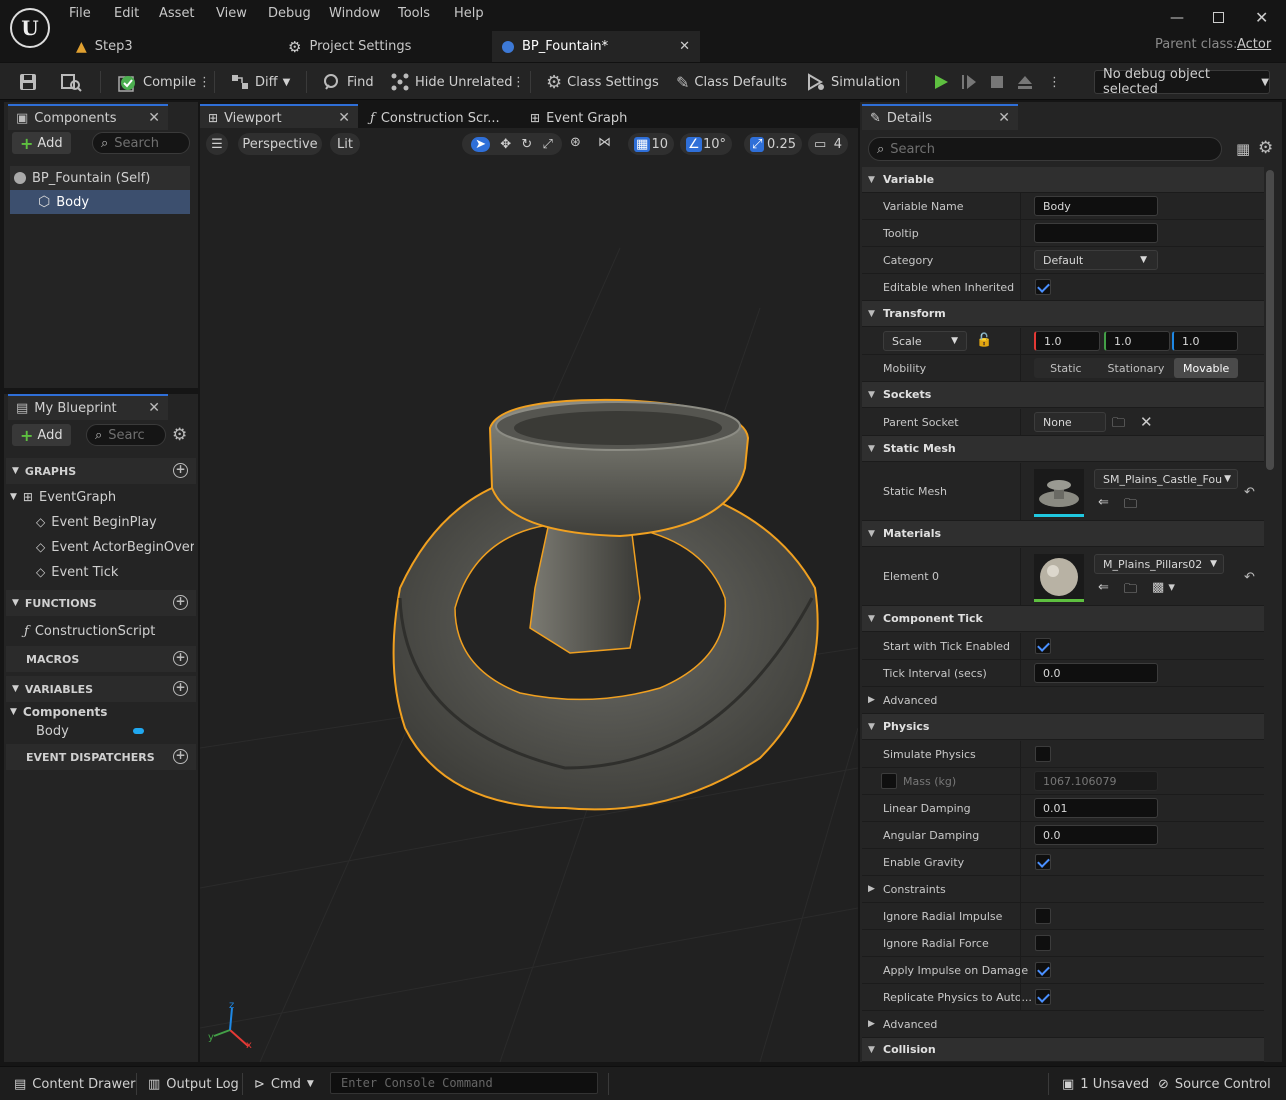 The width and height of the screenshot is (1286, 1100). What do you see at coordinates (41, 435) in the screenshot?
I see `add-member-button: + Add` at bounding box center [41, 435].